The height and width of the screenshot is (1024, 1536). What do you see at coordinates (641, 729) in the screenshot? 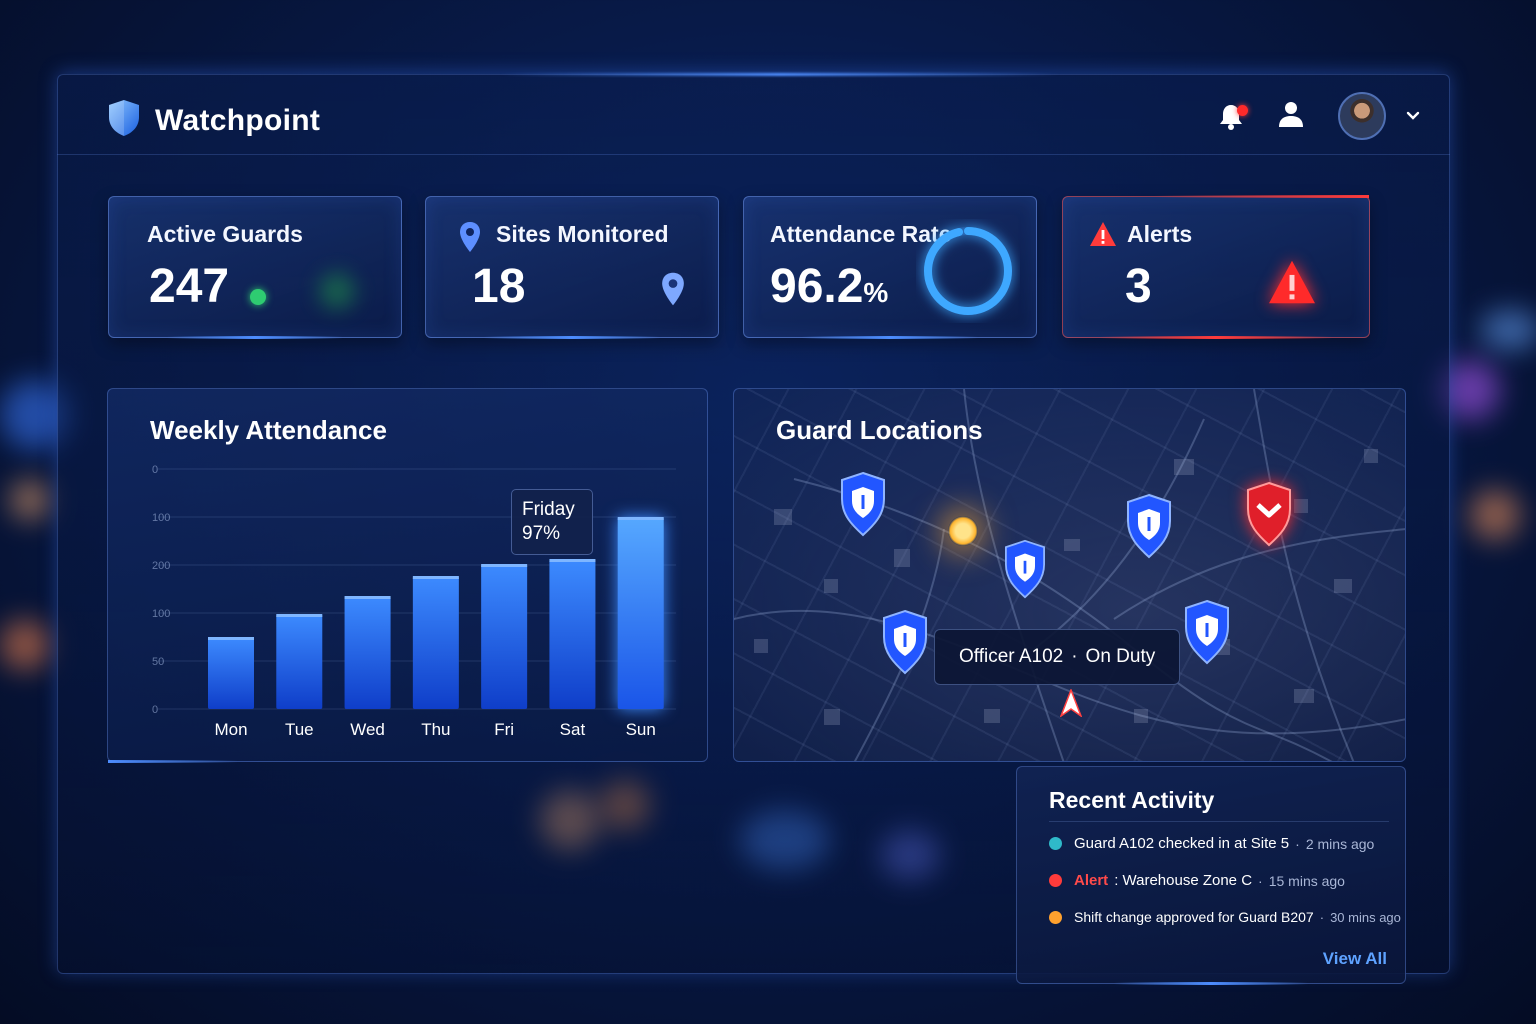
I see `x-tick-label: Sun` at bounding box center [641, 729].